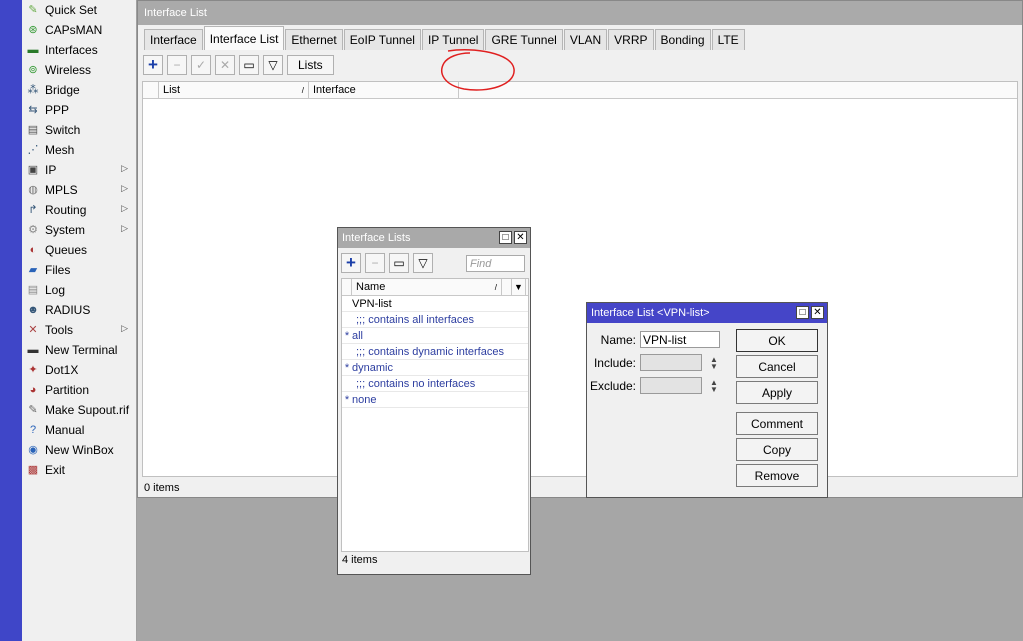  I want to click on sidebar-item-new-terminal: ▬ New Terminal, so click(79, 350).